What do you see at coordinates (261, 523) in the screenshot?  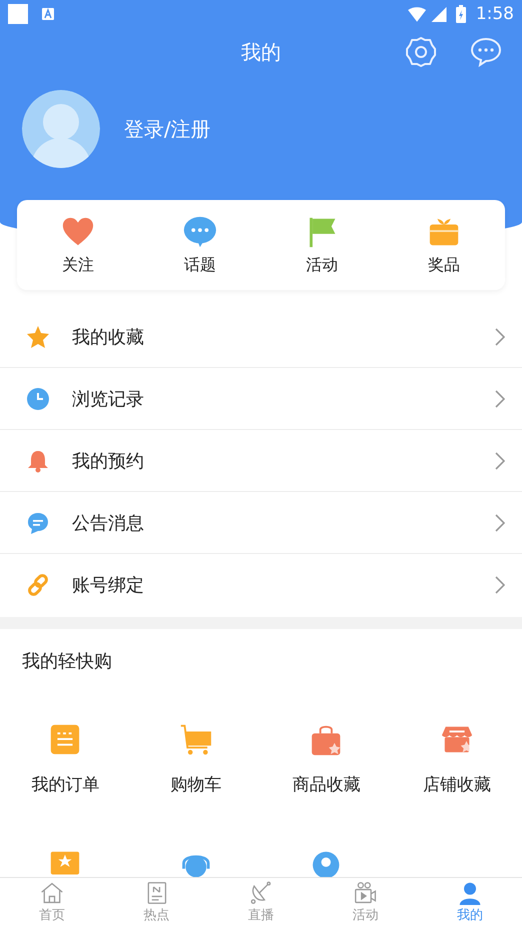 I see `menu-item: 公告消息` at bounding box center [261, 523].